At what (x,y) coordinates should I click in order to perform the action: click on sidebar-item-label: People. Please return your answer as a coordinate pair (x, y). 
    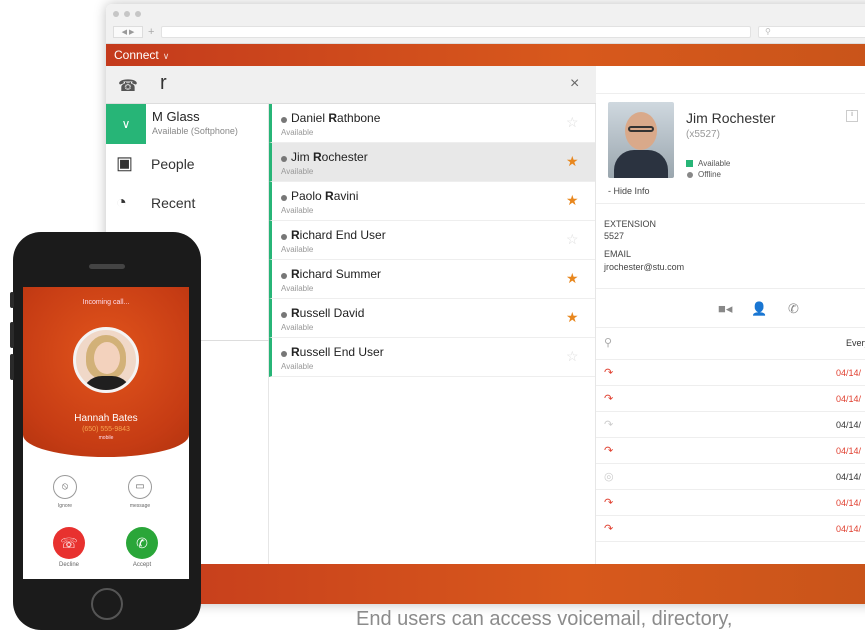
    Looking at the image, I should click on (173, 164).